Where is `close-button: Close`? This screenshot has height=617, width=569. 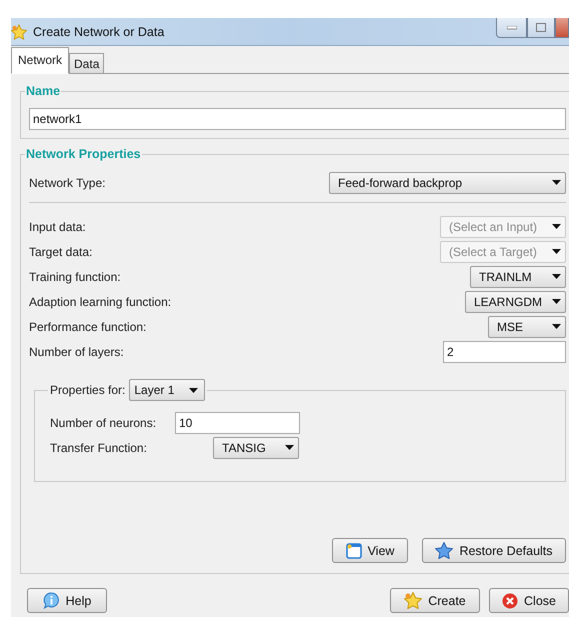 close-button: Close is located at coordinates (529, 600).